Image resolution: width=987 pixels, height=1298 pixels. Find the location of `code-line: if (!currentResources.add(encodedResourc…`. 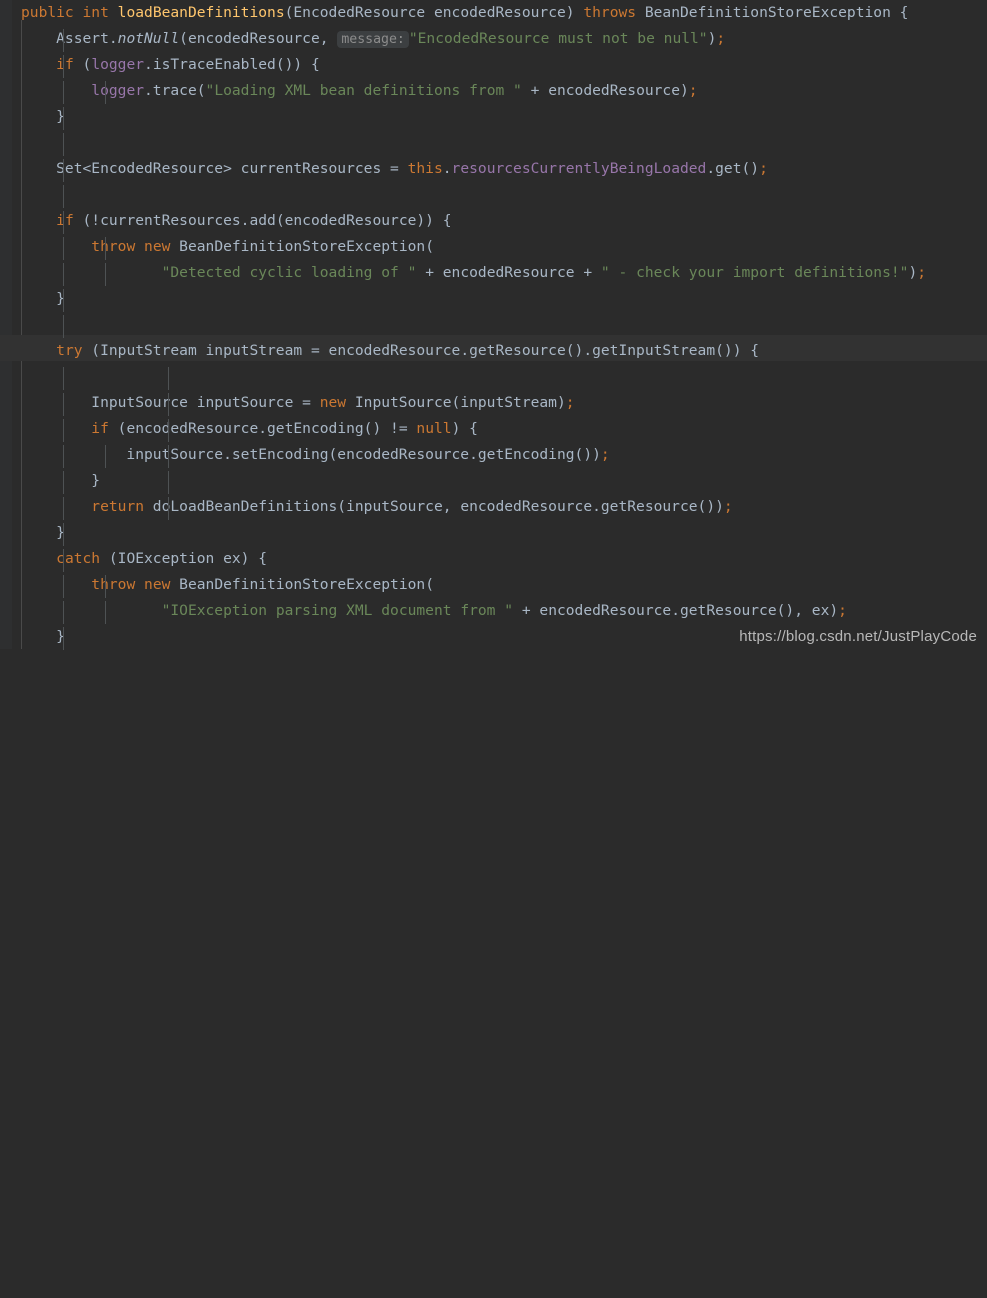

code-line: if (!currentResources.add(encodedResourc… is located at coordinates (493, 221).